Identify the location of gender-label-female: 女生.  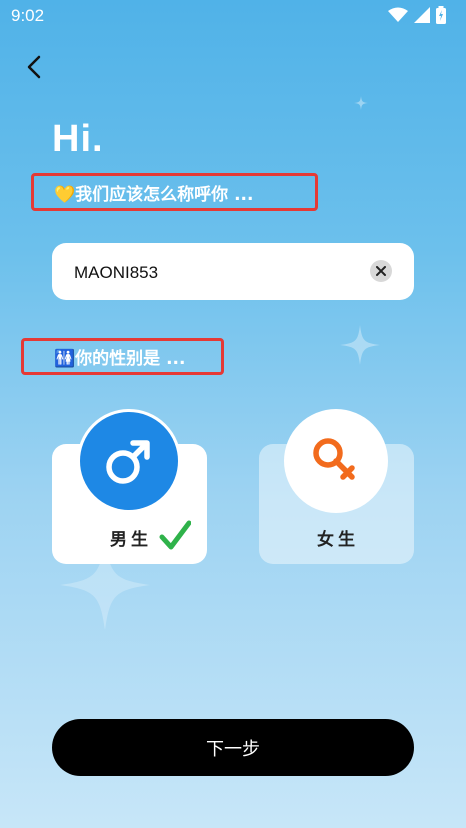
(338, 540).